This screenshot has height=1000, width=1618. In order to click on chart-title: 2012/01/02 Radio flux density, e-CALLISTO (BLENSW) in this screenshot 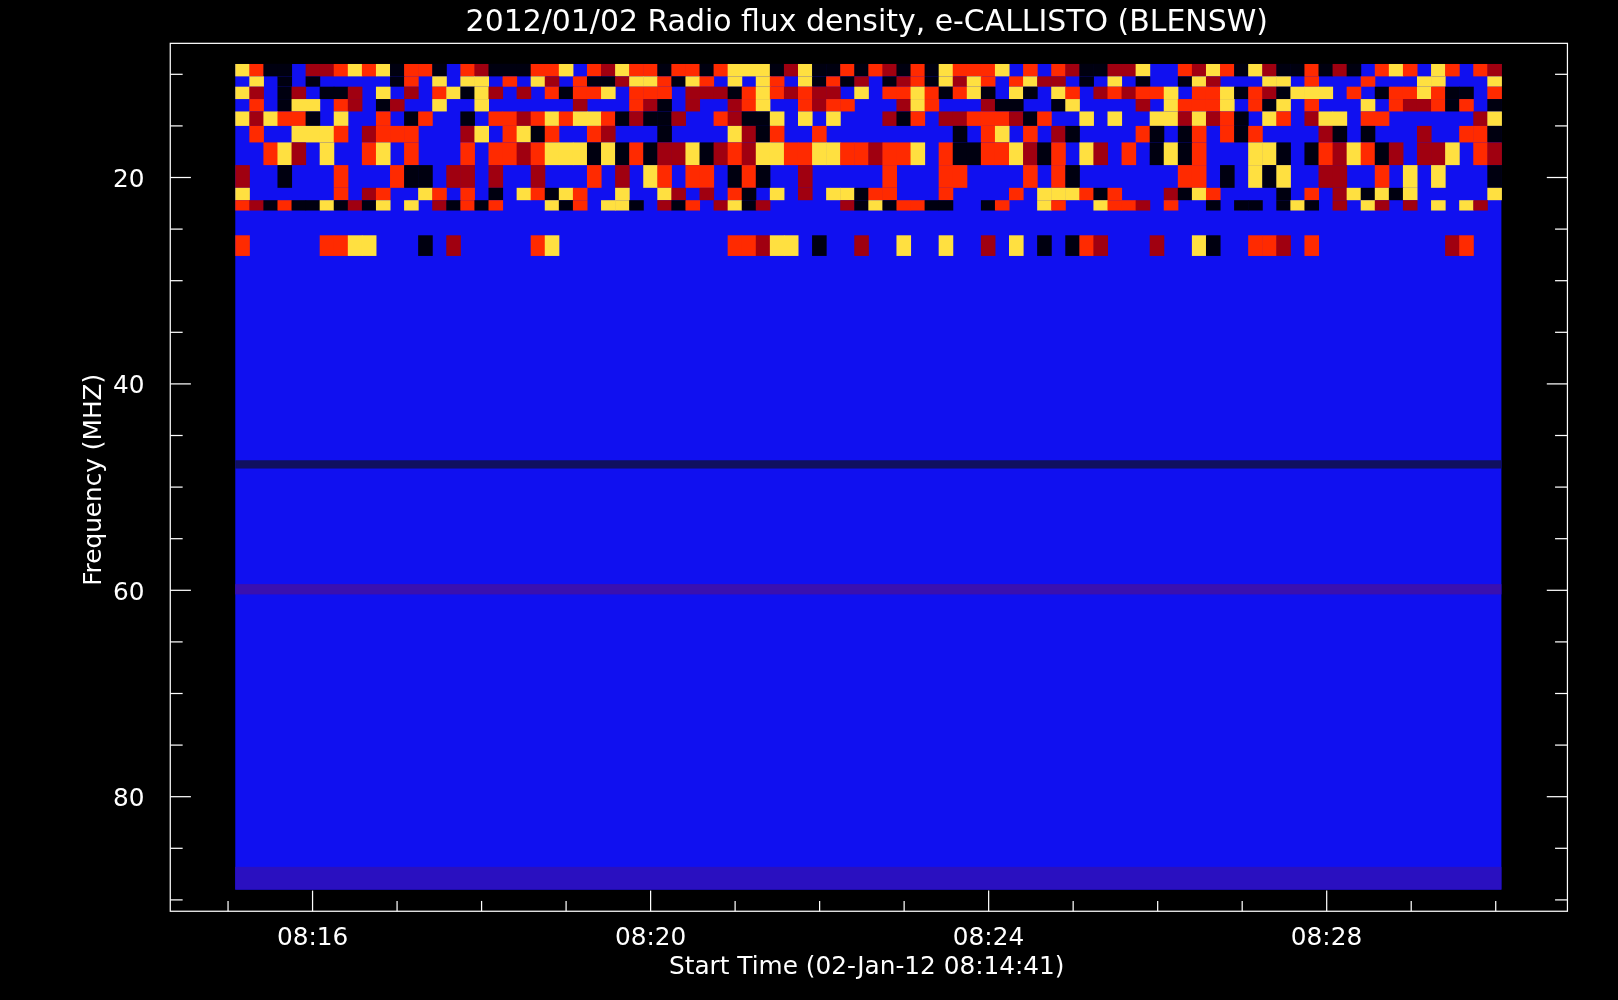, I will do `click(866, 20)`.